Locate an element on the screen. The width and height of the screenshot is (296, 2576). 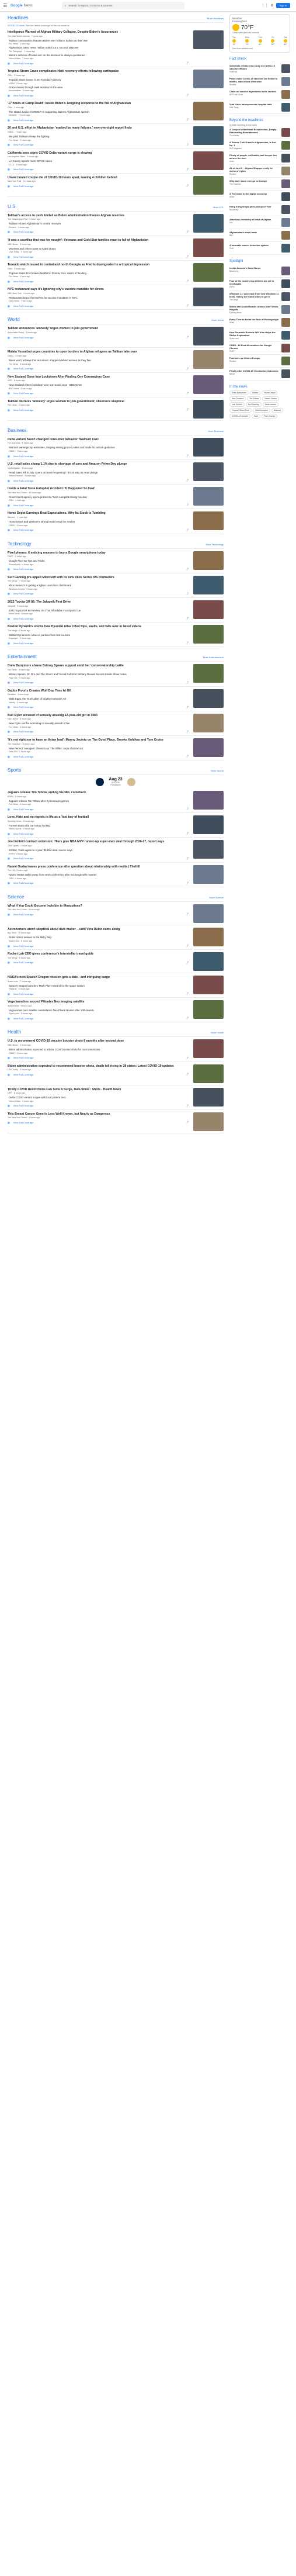
more-link: More Business is located at coordinates (216, 431).